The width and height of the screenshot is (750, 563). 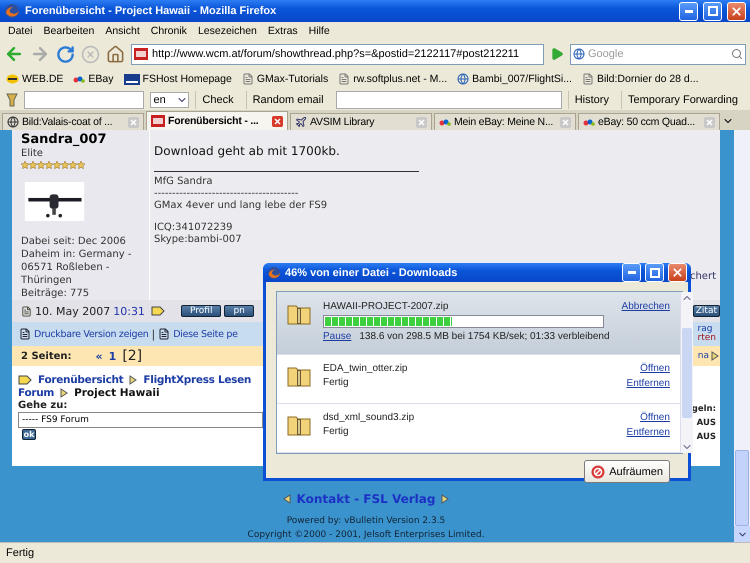 I want to click on bookmark: EBay, so click(x=93, y=79).